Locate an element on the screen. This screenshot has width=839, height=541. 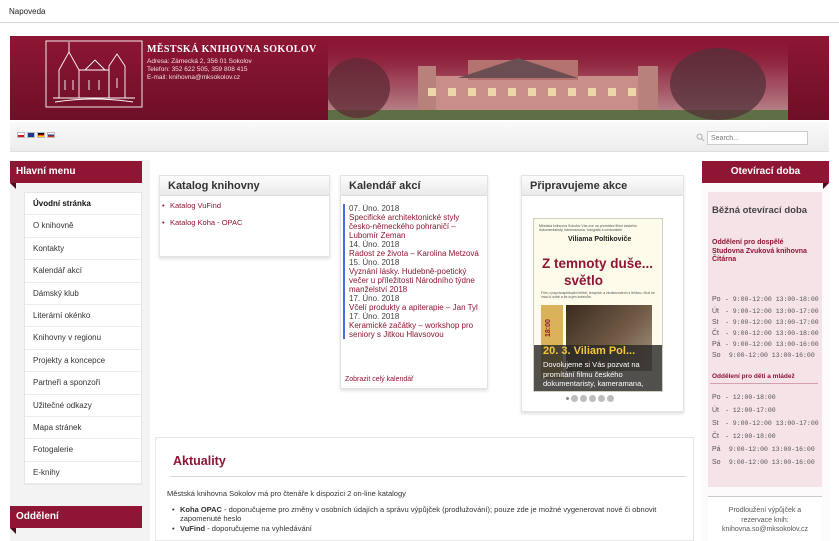
menu-item-regional-libraries: Knihovny v regionu is located at coordinates (83, 338).